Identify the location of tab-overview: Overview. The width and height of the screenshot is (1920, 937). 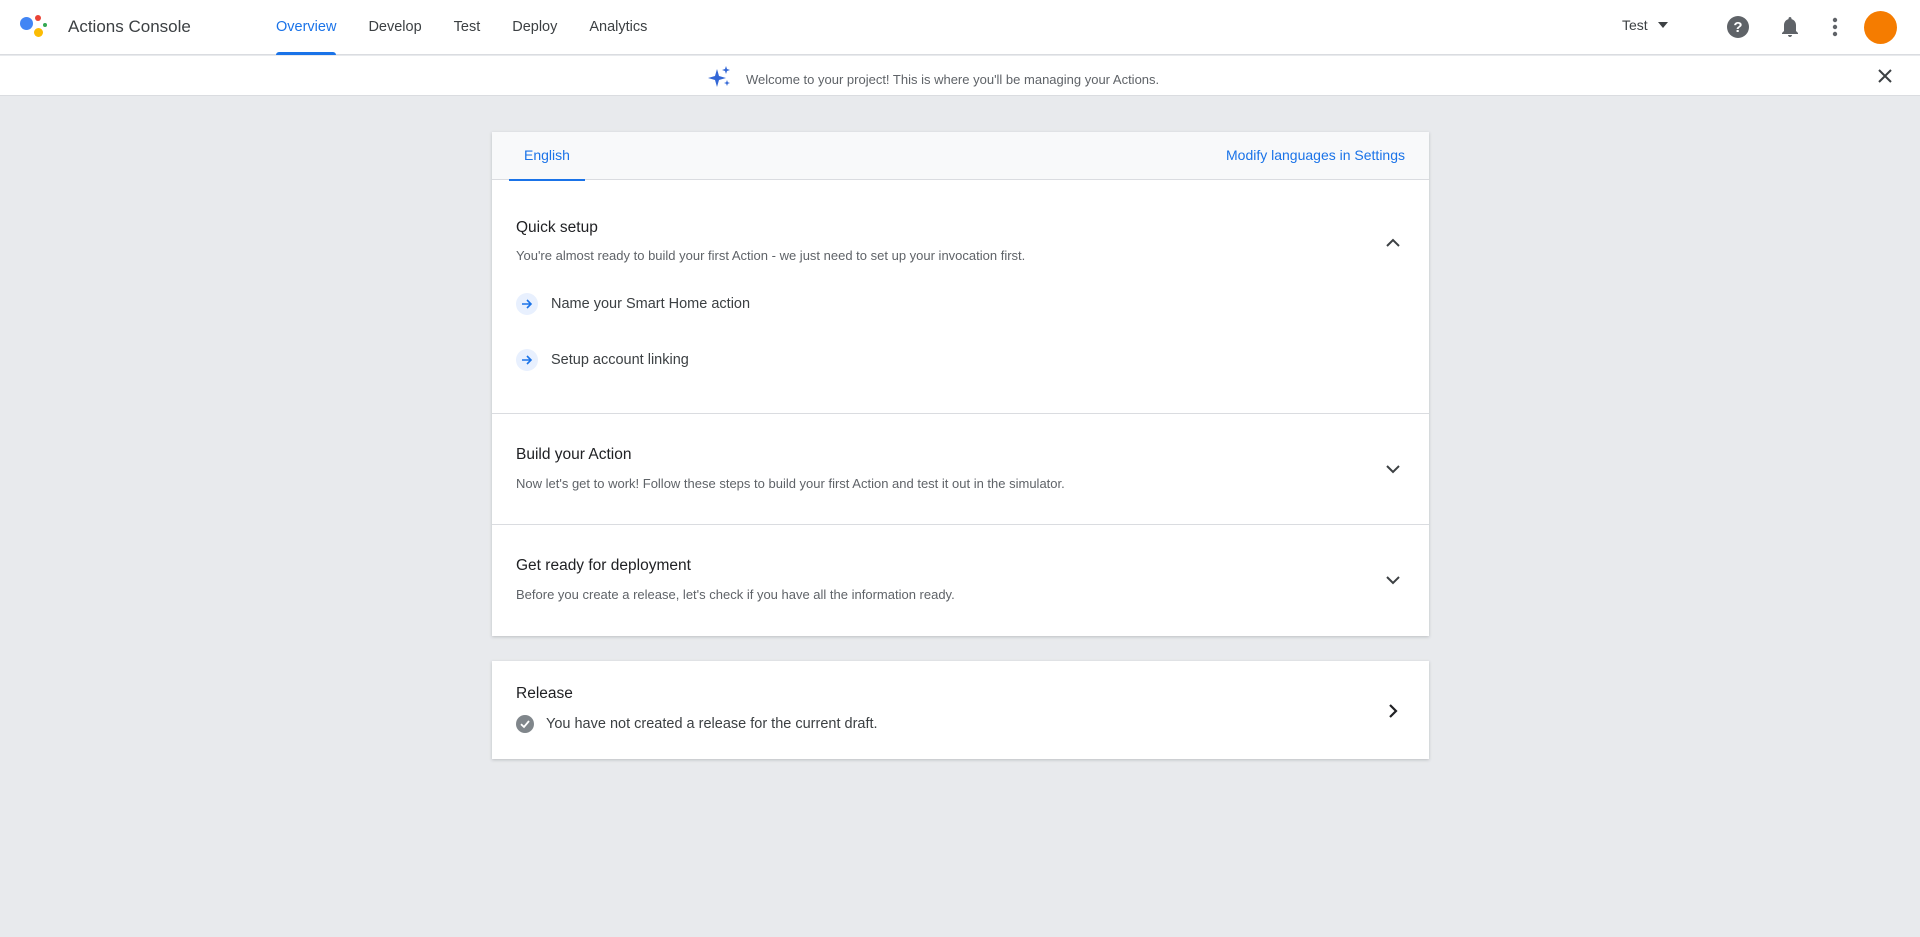
(306, 27).